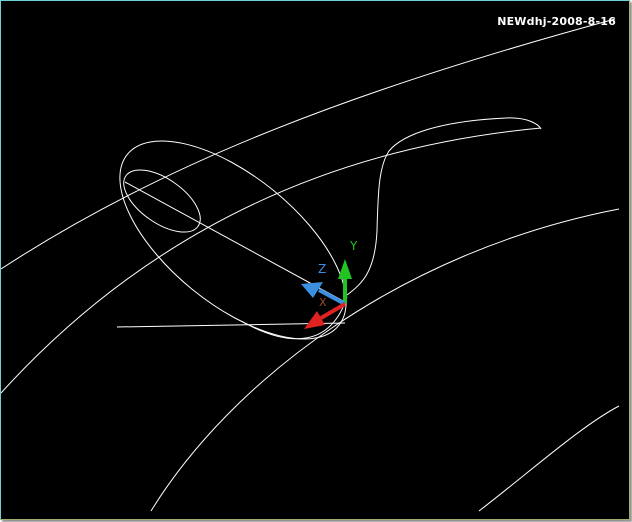  What do you see at coordinates (345, 281) in the screenshot?
I see `ucs-y-axis` at bounding box center [345, 281].